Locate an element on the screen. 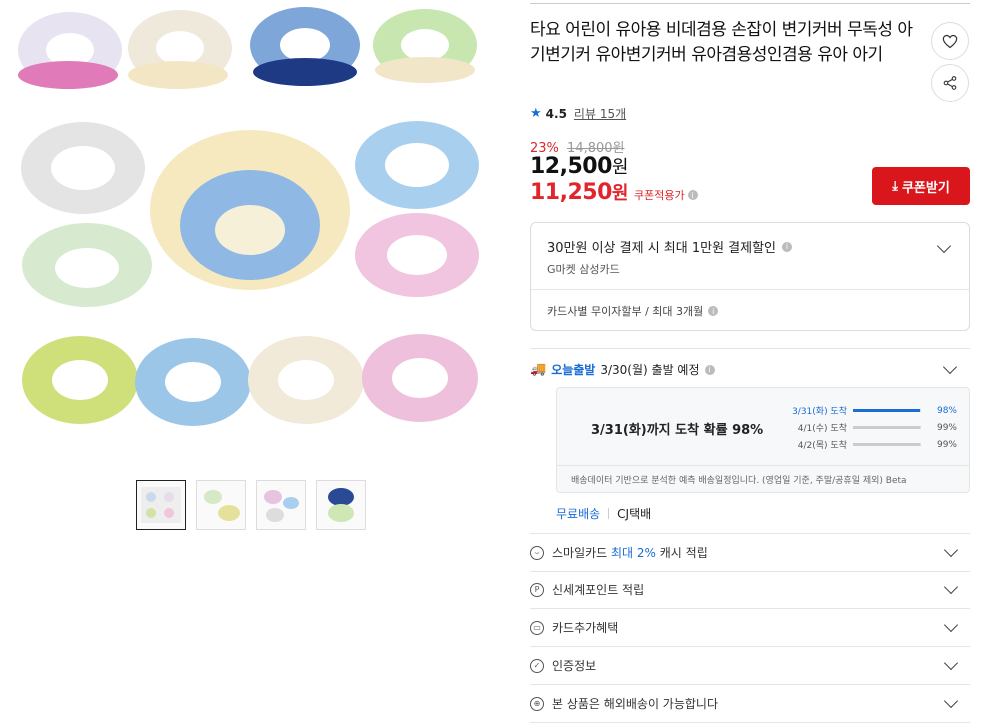 This screenshot has width=991, height=726. share-button is located at coordinates (950, 83).